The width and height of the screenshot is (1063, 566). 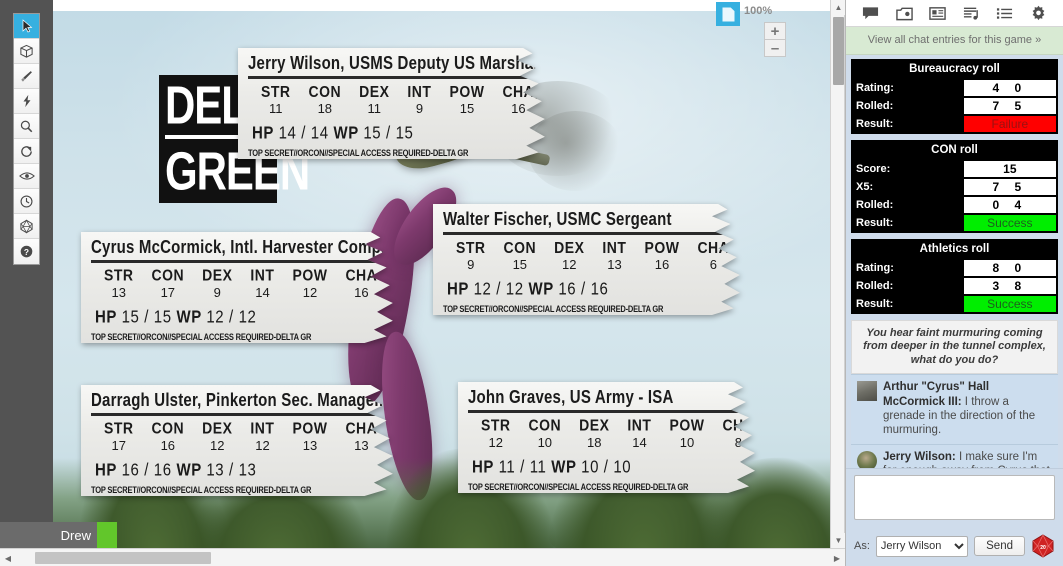 I want to click on settings-gear-icon, so click(x=1038, y=13).